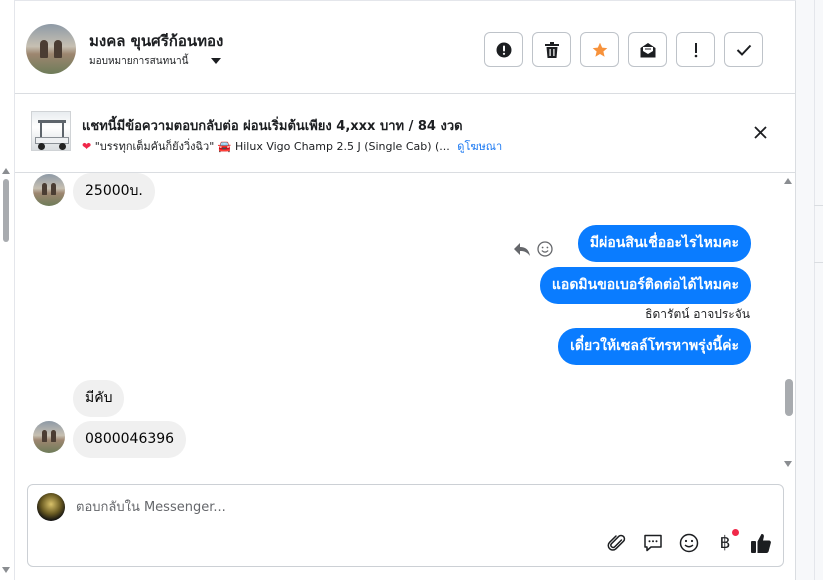 Image resolution: width=823 pixels, height=580 pixels. Describe the element at coordinates (51, 49) in the screenshot. I see `contact-avatar` at that location.